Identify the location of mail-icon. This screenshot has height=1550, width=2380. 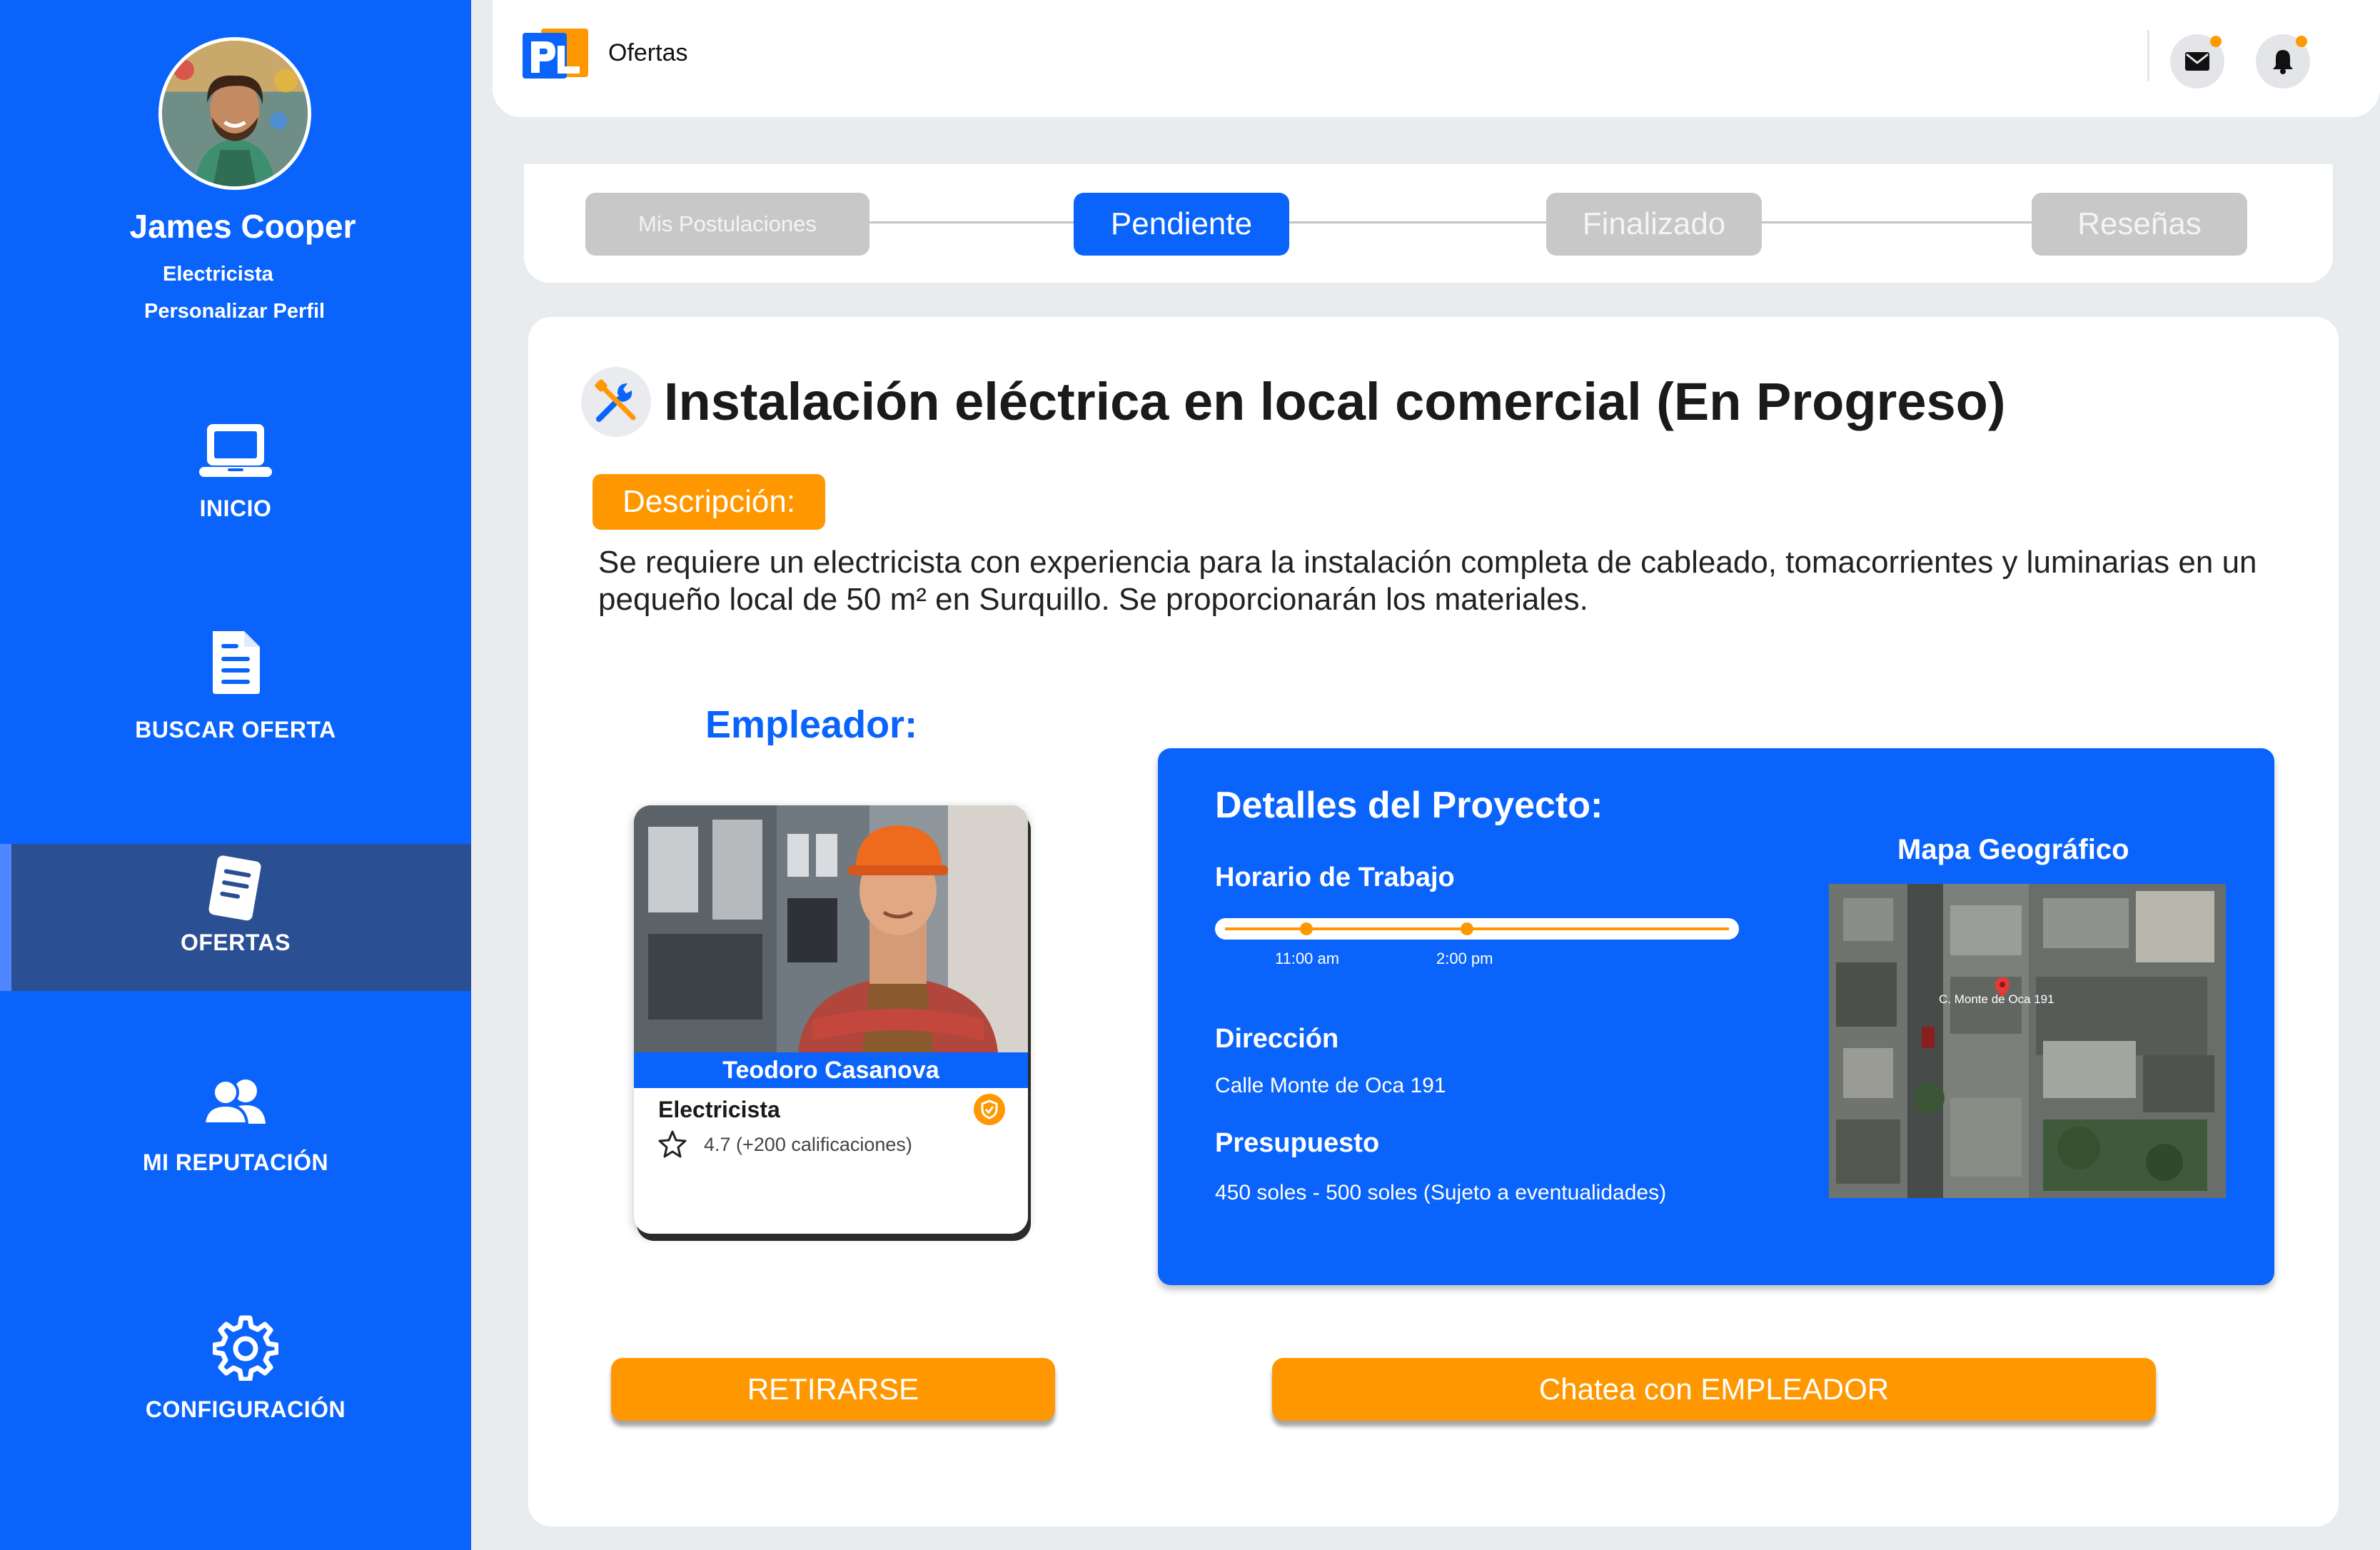
(2197, 61).